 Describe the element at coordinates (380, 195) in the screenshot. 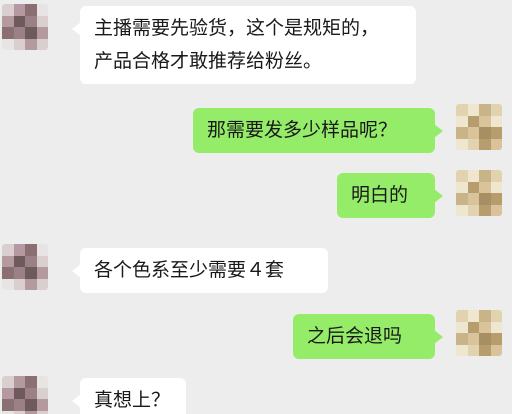

I see `message-text: 明白的` at that location.